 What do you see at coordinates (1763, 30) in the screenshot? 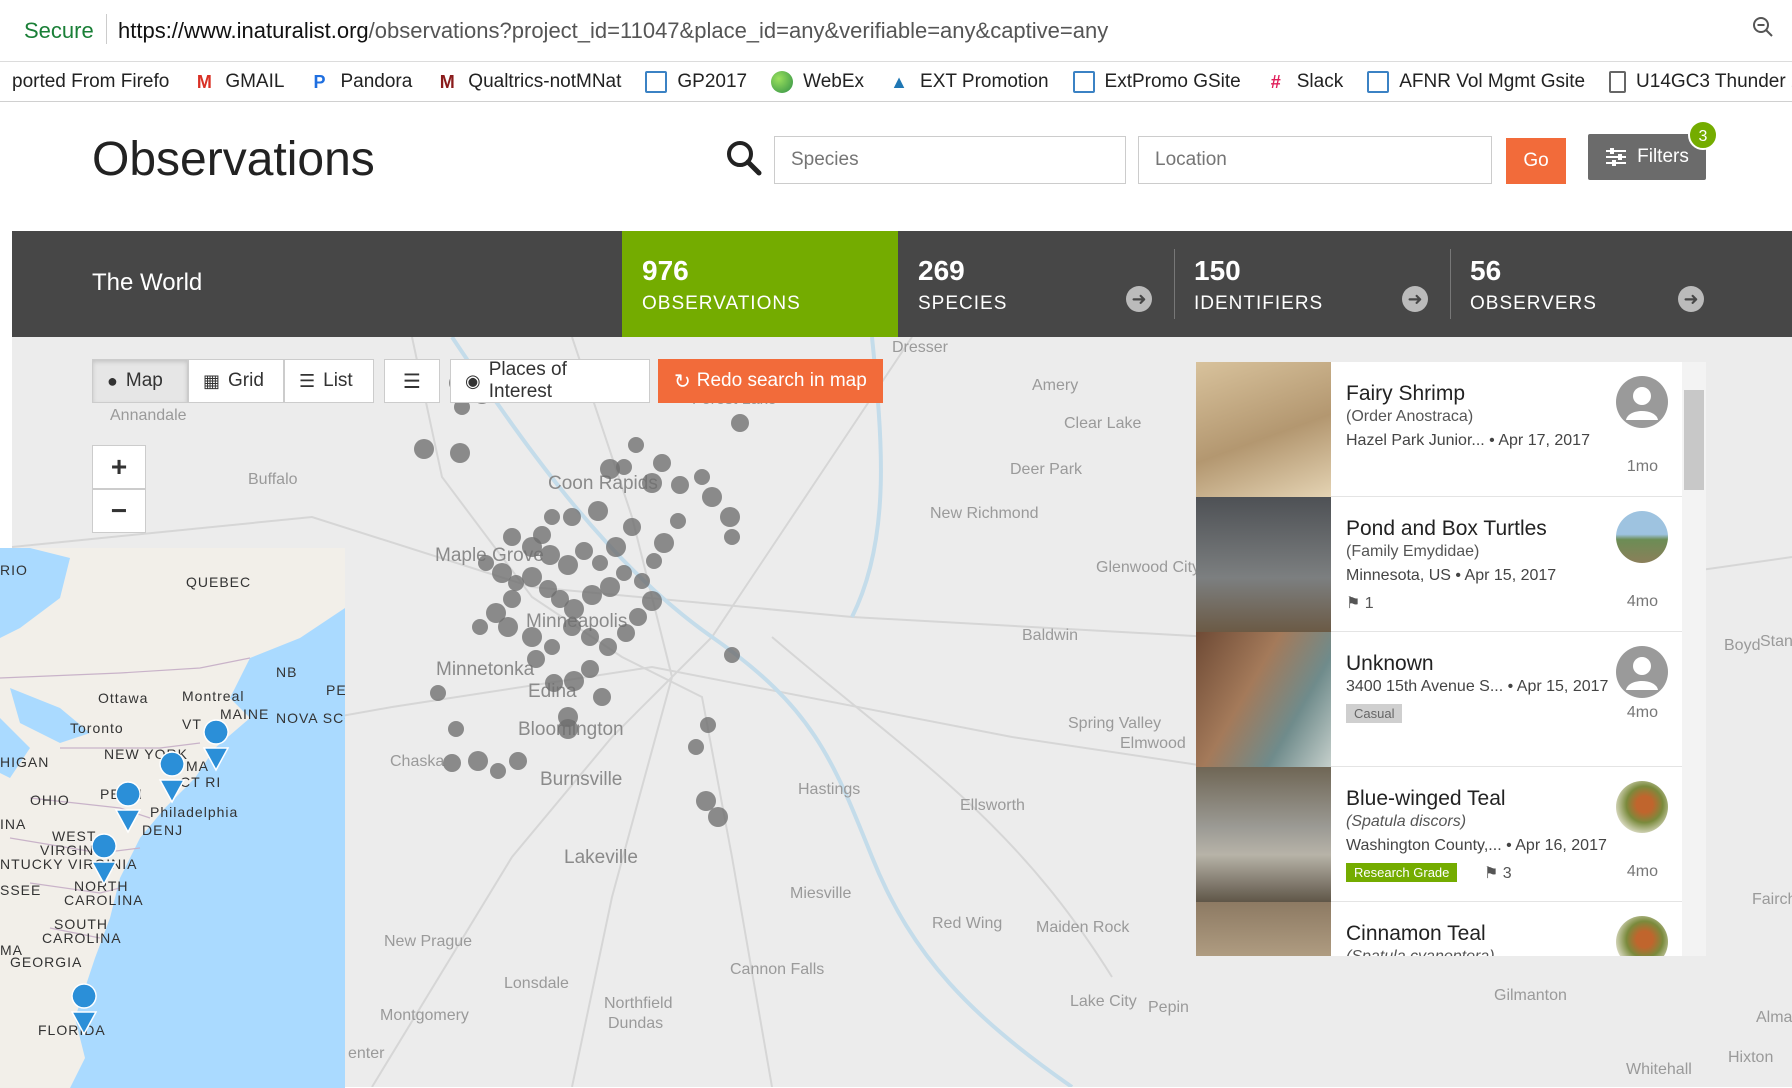
I see `zoom-icon` at bounding box center [1763, 30].